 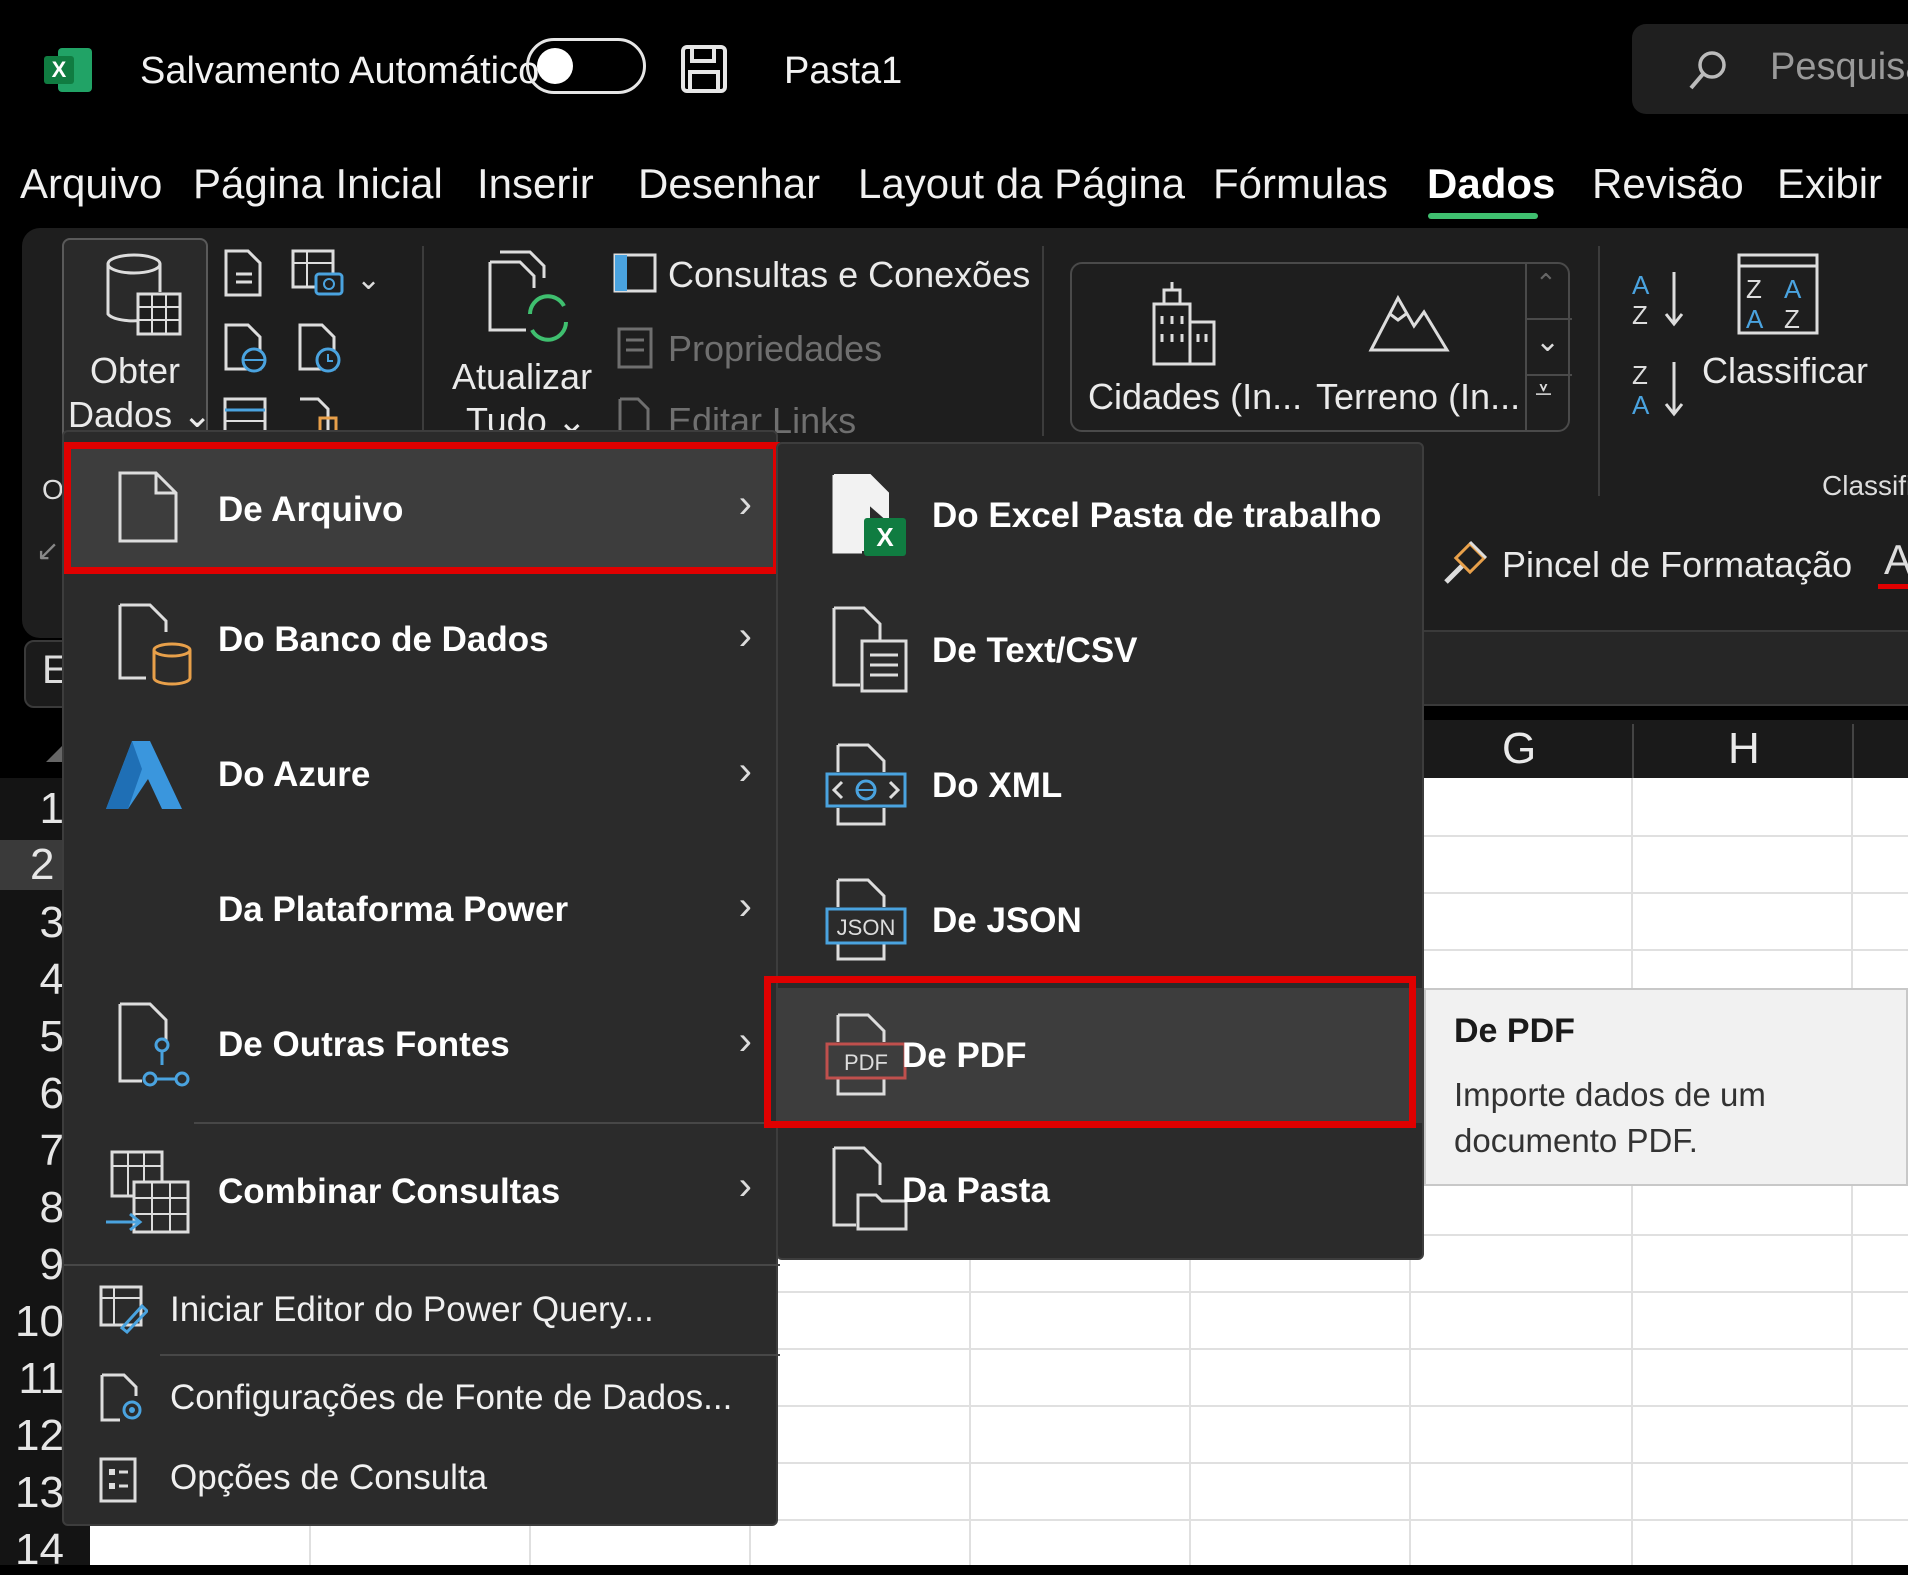 I want to click on cities-building-icon, so click(x=1184, y=324).